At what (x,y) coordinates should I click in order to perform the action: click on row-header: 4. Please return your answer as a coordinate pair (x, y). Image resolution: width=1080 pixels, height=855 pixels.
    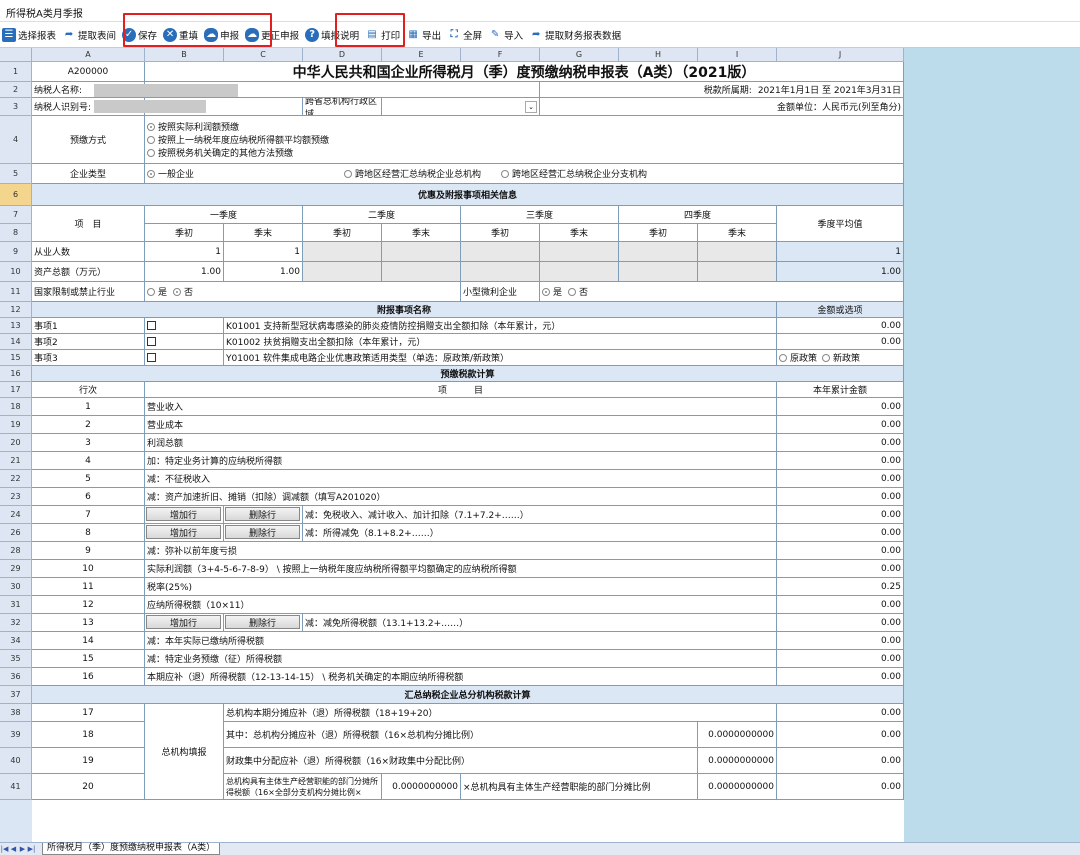
    Looking at the image, I should click on (16, 140).